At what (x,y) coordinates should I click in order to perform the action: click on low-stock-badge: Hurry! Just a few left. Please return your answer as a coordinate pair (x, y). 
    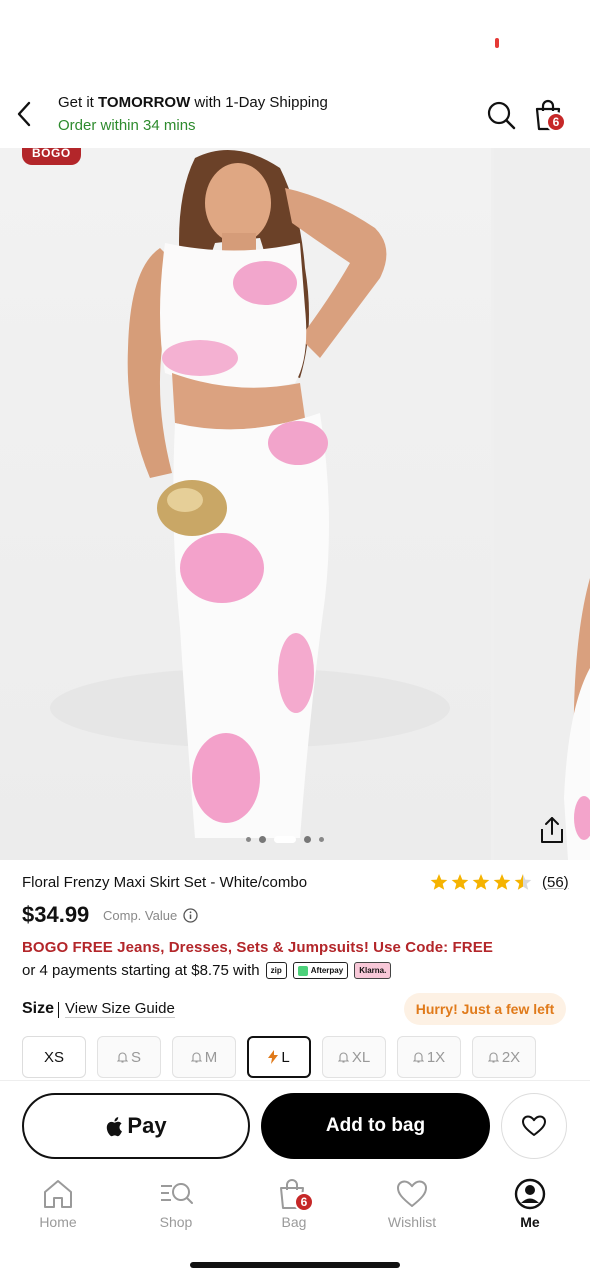
    Looking at the image, I should click on (485, 1009).